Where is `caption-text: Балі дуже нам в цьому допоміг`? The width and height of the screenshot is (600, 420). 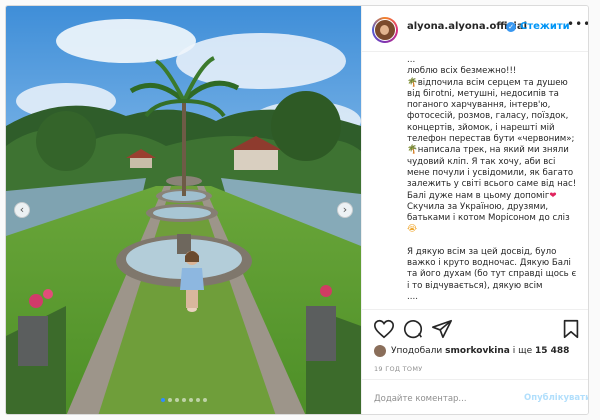 caption-text: Балі дуже нам в цьому допоміг is located at coordinates (478, 195).